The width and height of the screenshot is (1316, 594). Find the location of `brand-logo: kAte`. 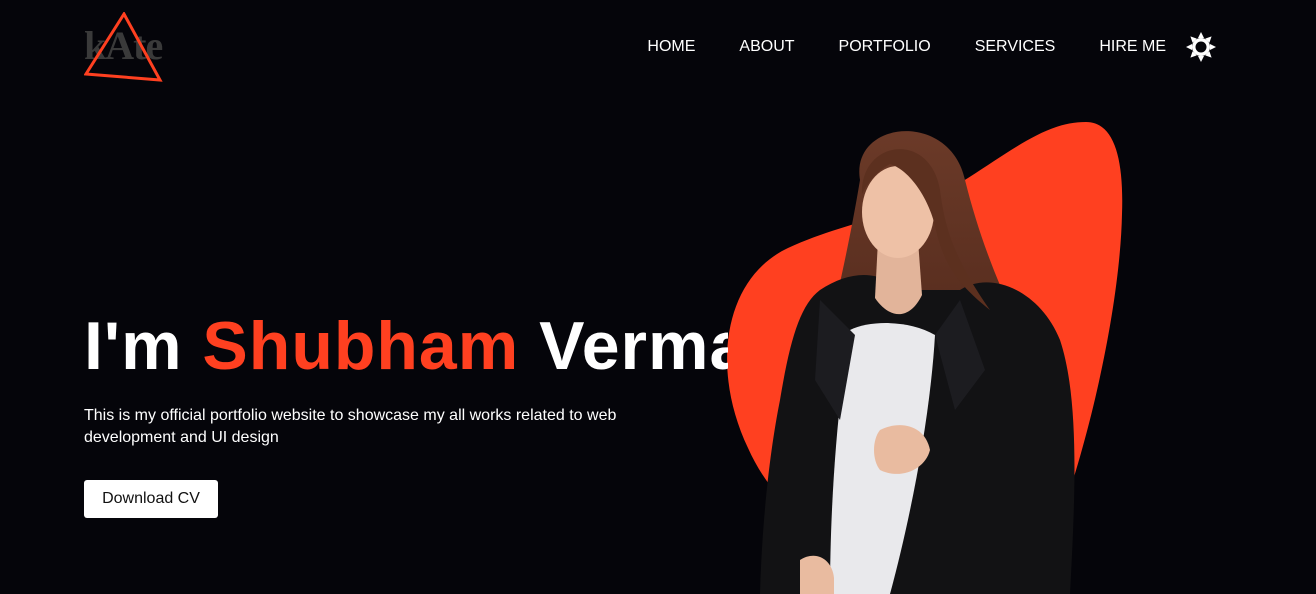

brand-logo: kAte is located at coordinates (130, 48).